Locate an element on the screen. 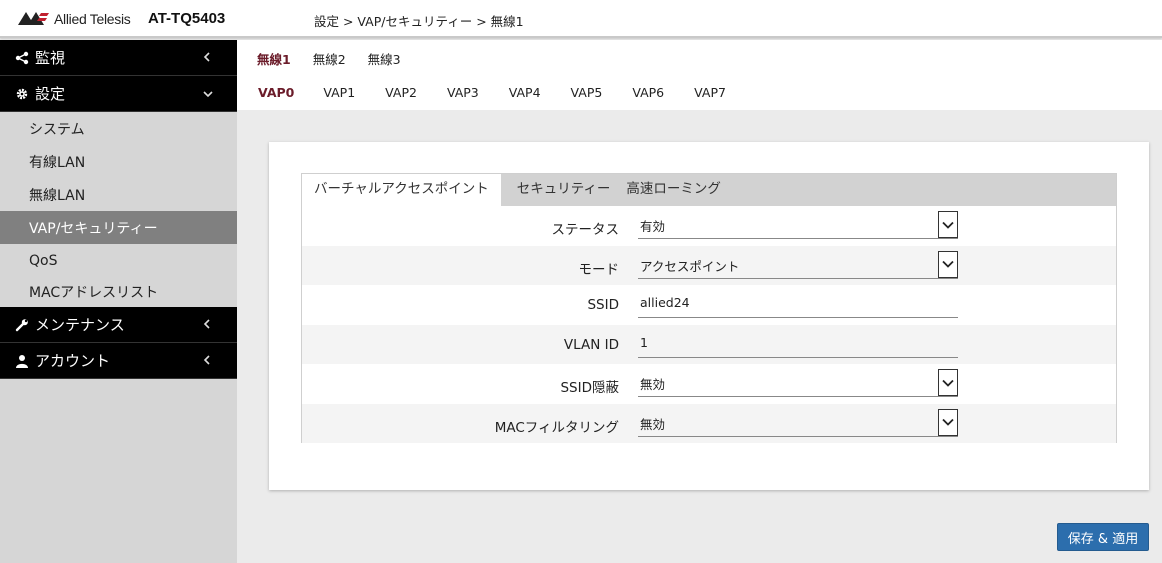  tab-virtual-access-point: バーチャルアクセスポイント is located at coordinates (401, 190).